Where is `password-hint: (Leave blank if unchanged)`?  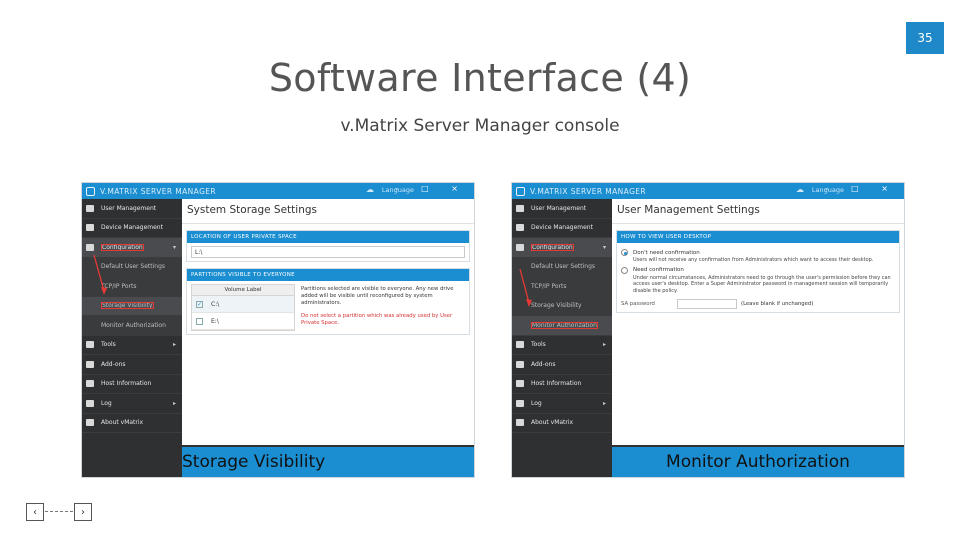
password-hint: (Leave blank if unchanged) is located at coordinates (777, 304).